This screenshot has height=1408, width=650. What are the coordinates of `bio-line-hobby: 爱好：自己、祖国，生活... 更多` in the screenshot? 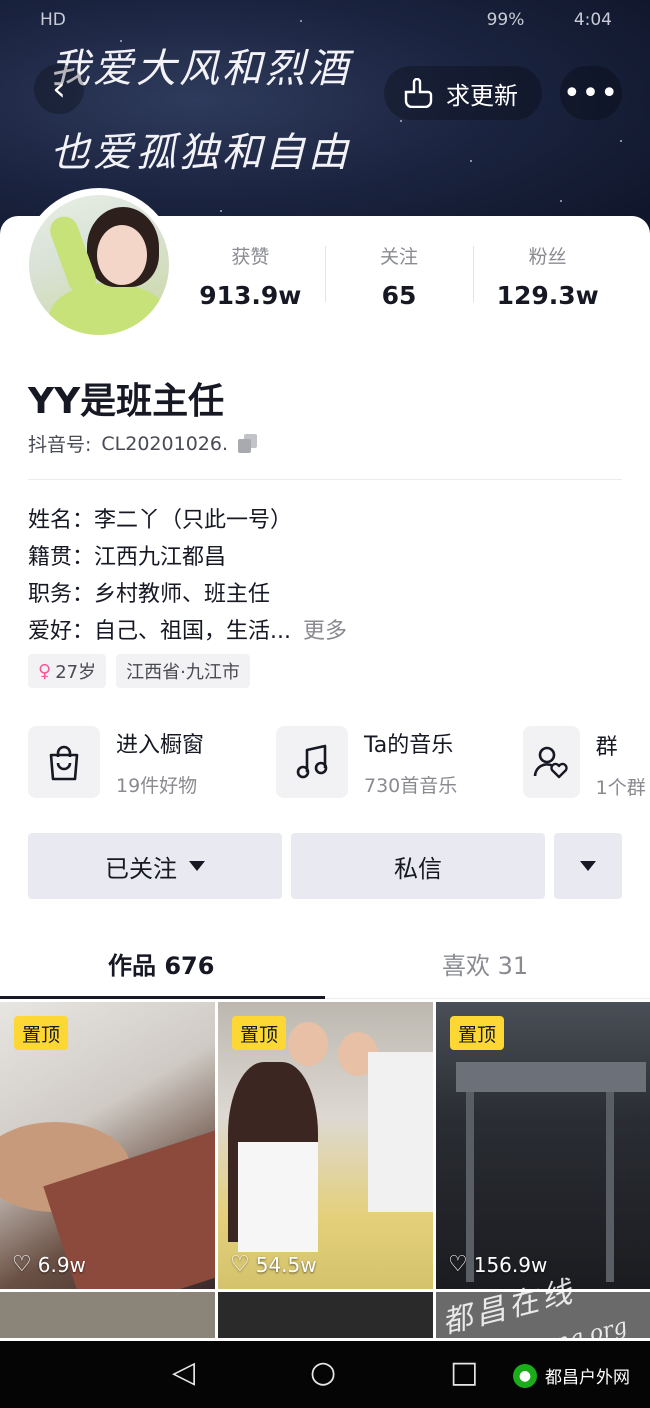 It's located at (328, 631).